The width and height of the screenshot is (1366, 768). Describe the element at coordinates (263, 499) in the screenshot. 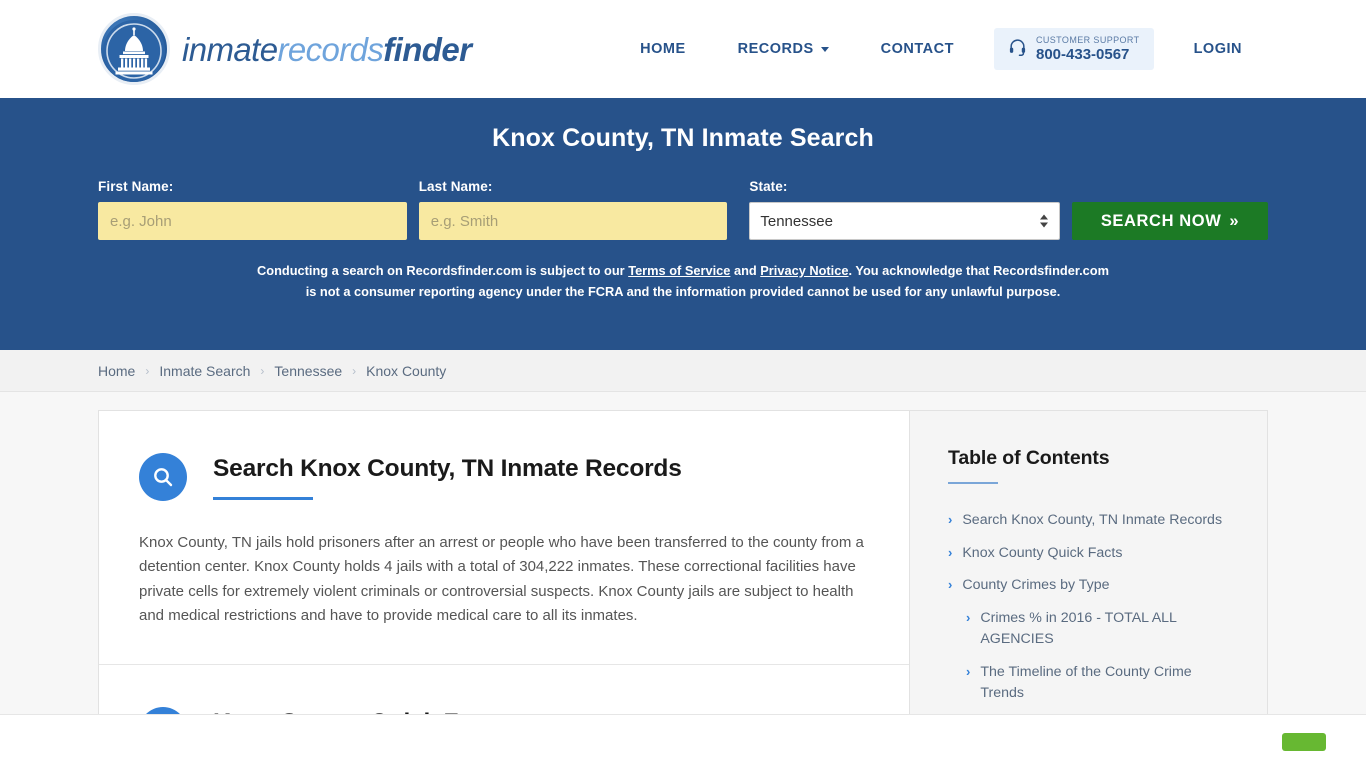

I see `section-underline` at that location.